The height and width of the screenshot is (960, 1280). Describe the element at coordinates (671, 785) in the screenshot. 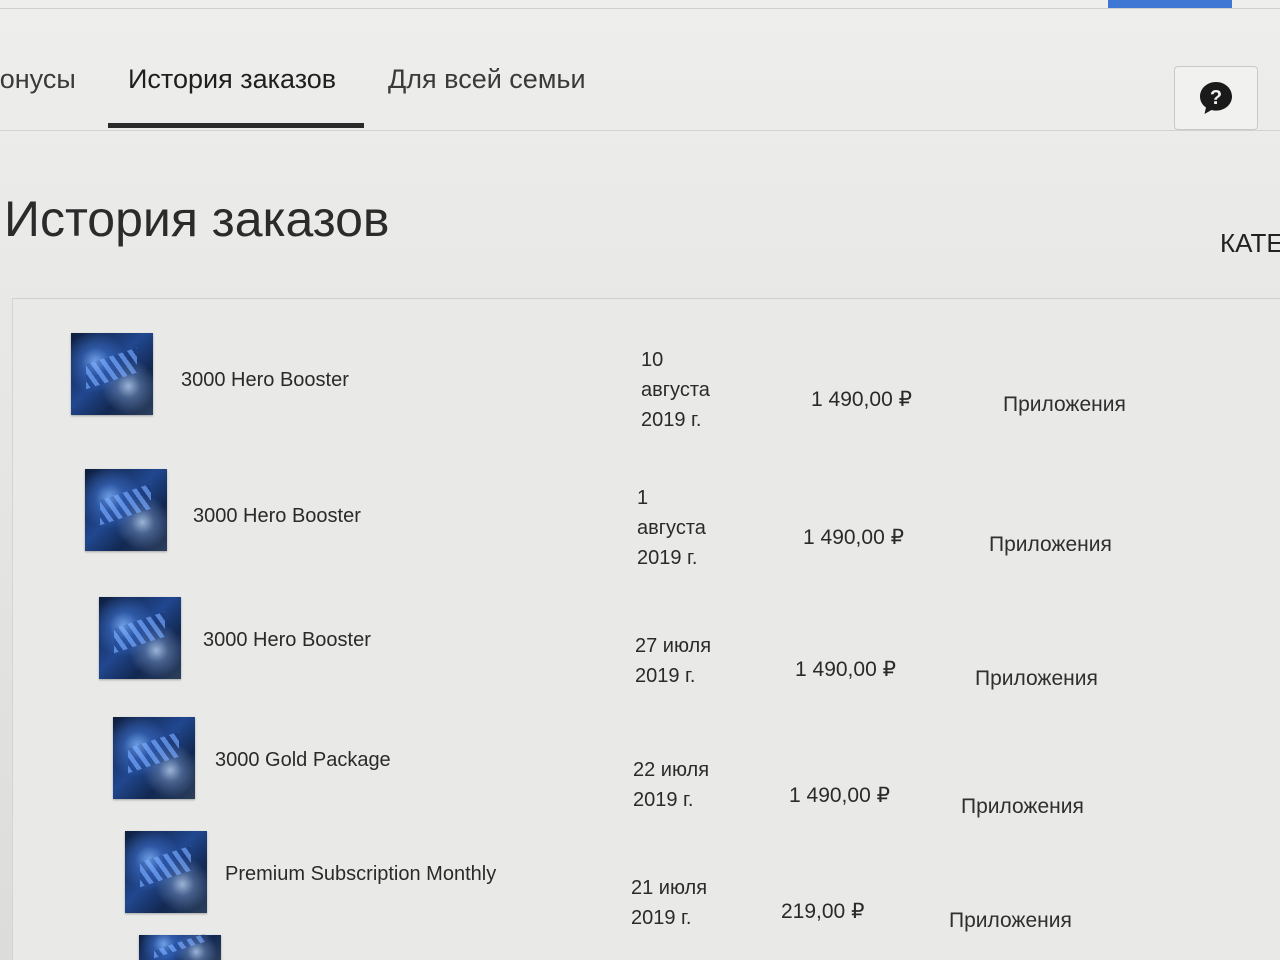

I see `order-date: 22 июля 2019 г.` at that location.